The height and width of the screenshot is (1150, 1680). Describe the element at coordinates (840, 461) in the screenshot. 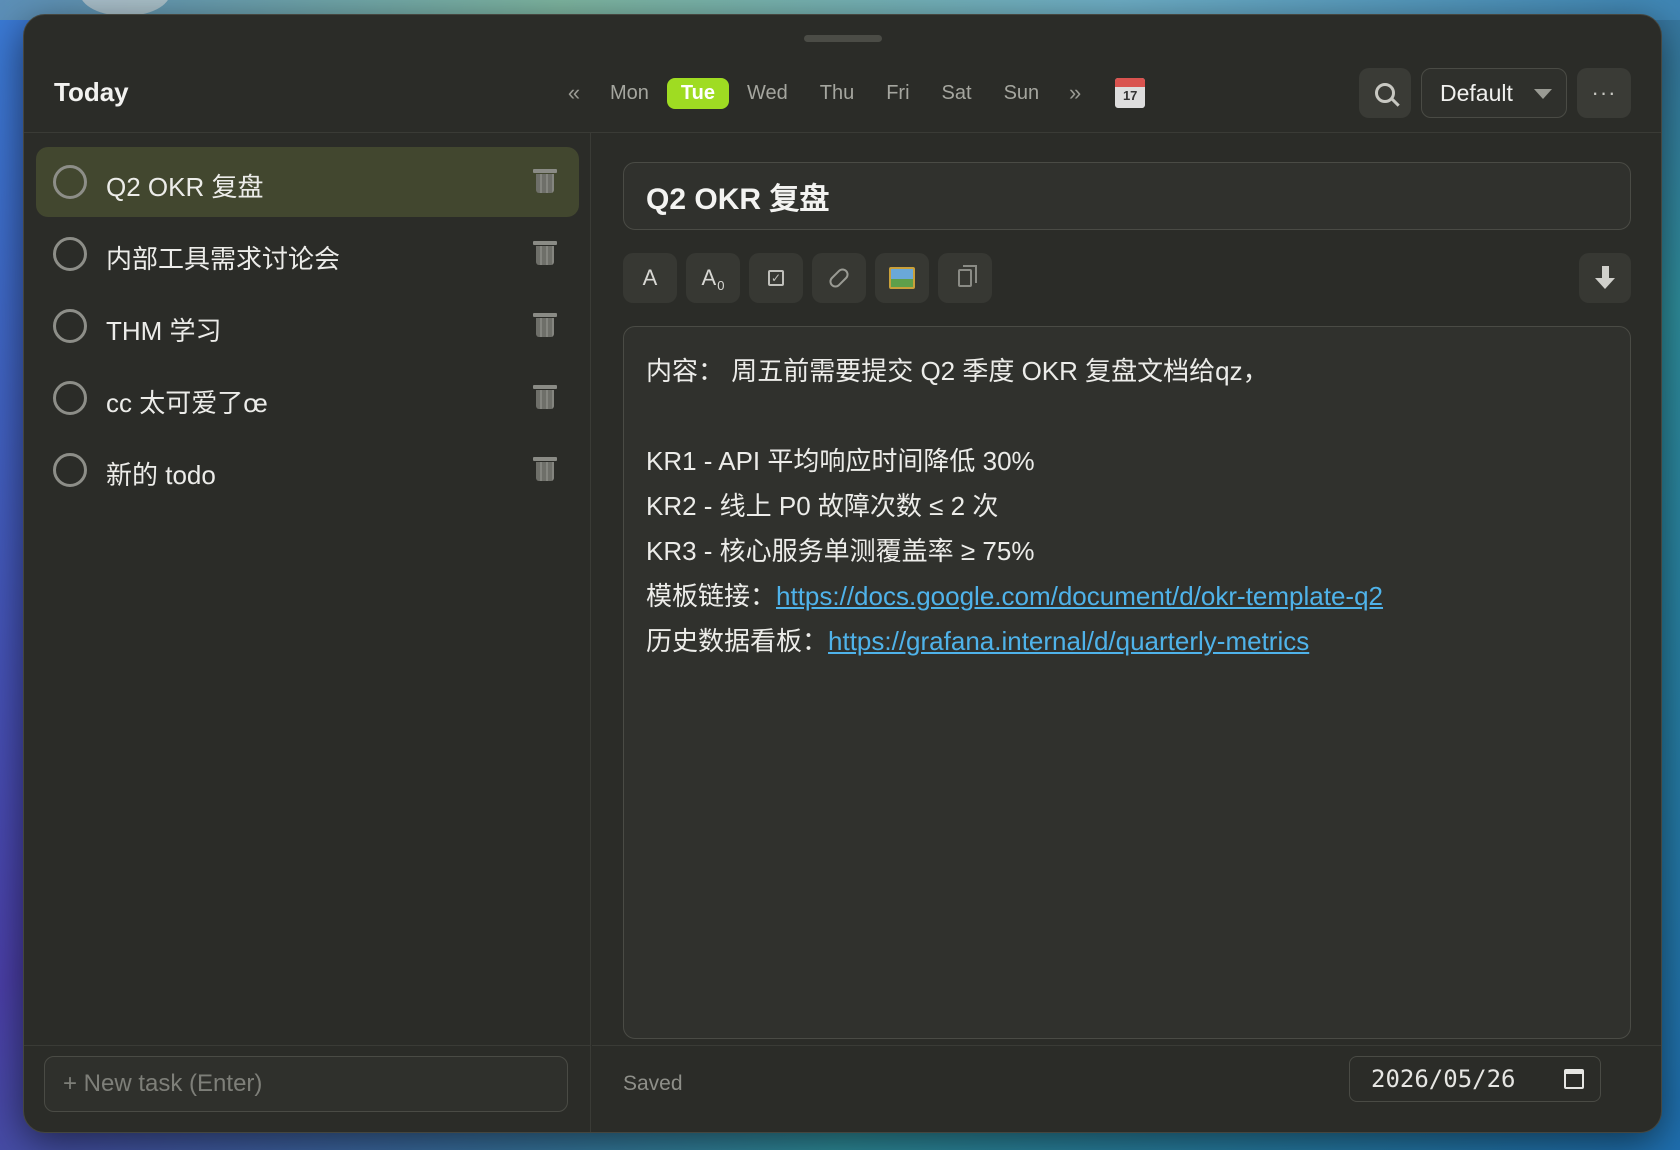

I see `content-line: KR1 - API 平均响应时间降低 30%` at that location.